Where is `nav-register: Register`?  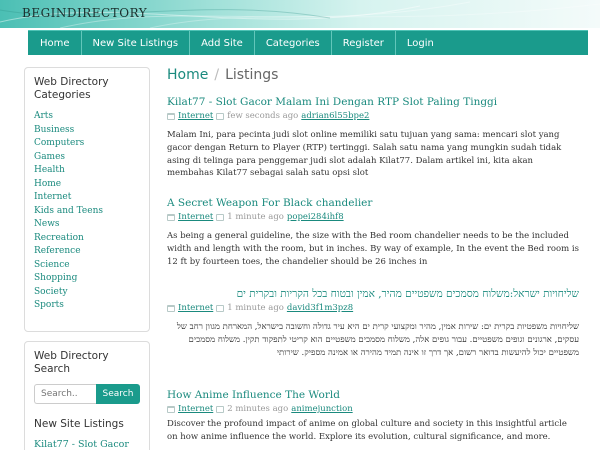 nav-register: Register is located at coordinates (364, 43).